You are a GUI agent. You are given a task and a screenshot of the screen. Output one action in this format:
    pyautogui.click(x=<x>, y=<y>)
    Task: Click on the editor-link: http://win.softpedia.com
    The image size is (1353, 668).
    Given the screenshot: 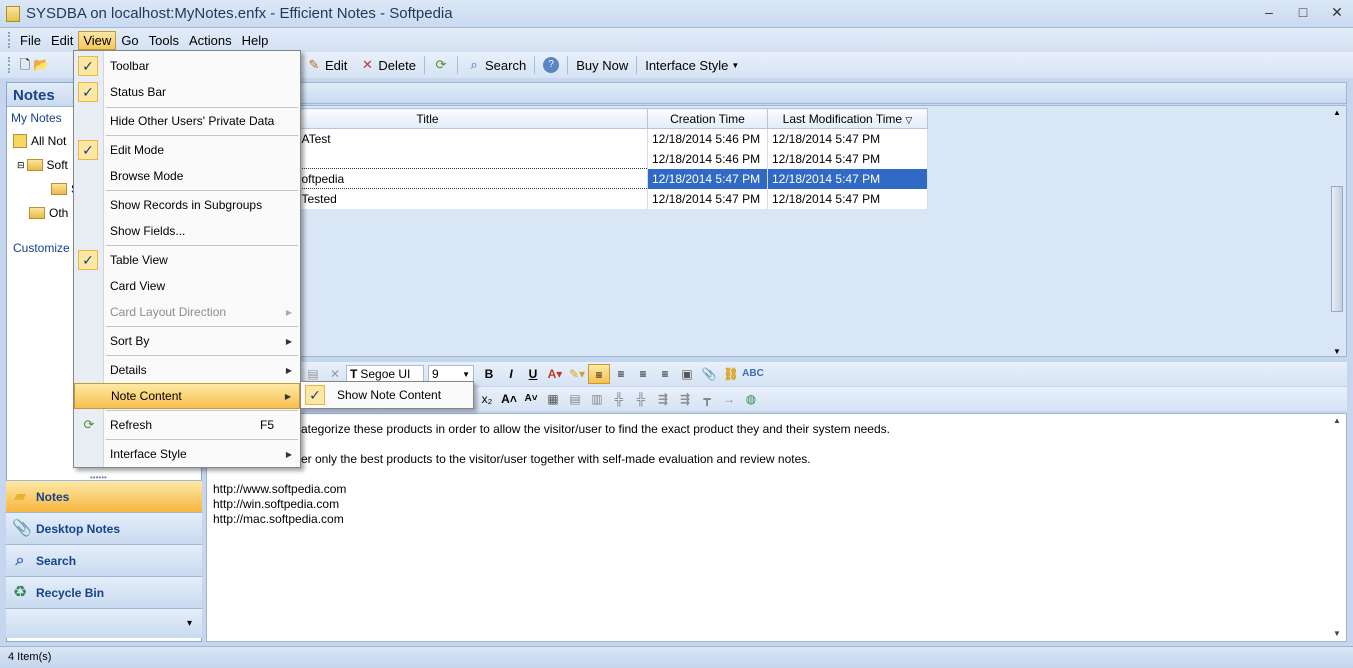 What is the action you would take?
    pyautogui.click(x=776, y=504)
    